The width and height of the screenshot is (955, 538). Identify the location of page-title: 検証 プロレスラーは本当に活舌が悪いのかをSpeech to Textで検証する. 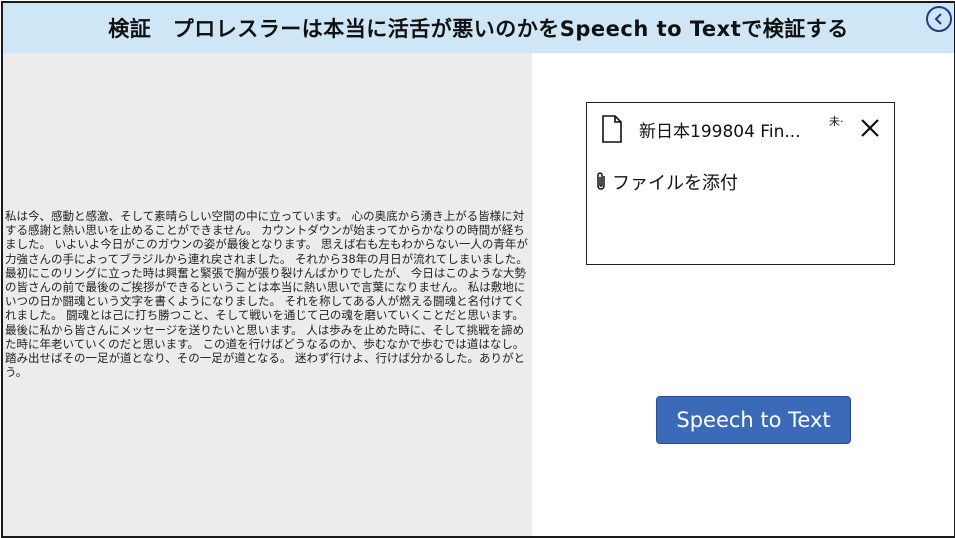
(478, 29).